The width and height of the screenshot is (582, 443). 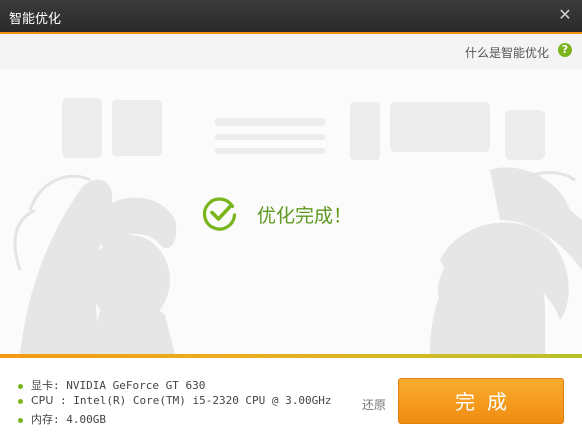 What do you see at coordinates (565, 50) in the screenshot?
I see `help-icon: ?` at bounding box center [565, 50].